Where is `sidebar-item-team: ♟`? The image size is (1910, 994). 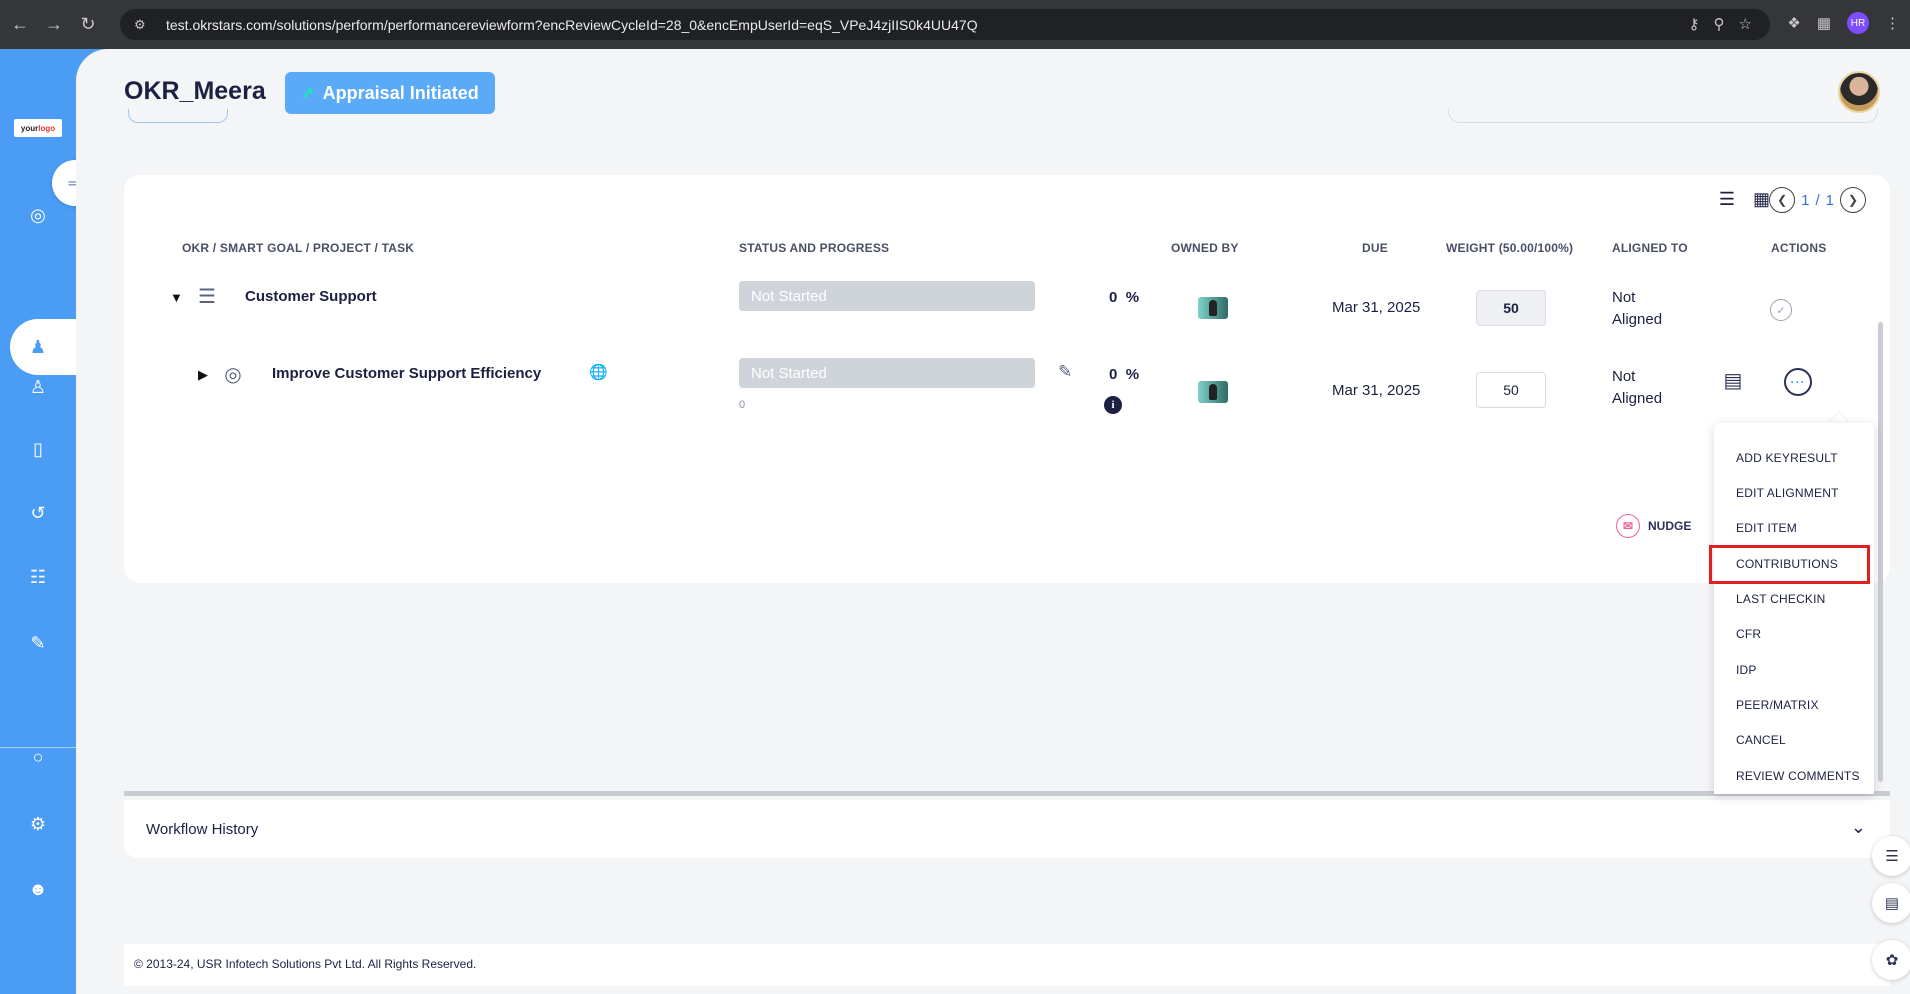 sidebar-item-team: ♟ is located at coordinates (43, 347).